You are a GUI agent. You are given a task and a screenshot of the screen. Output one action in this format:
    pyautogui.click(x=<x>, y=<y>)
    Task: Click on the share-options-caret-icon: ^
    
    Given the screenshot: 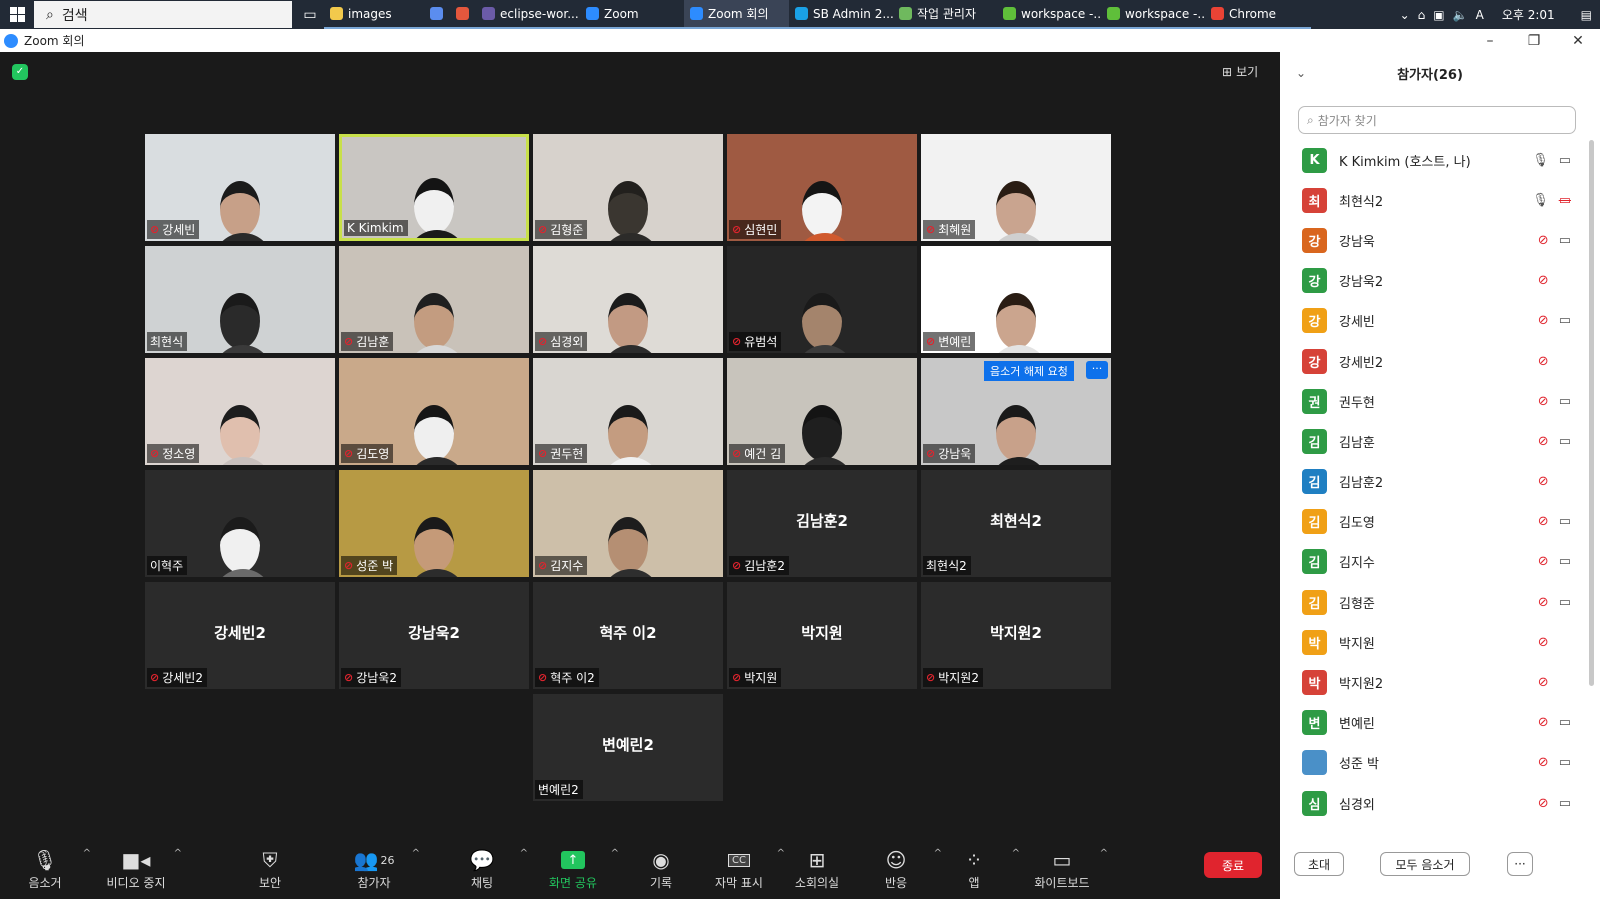 What is the action you would take?
    pyautogui.click(x=615, y=853)
    